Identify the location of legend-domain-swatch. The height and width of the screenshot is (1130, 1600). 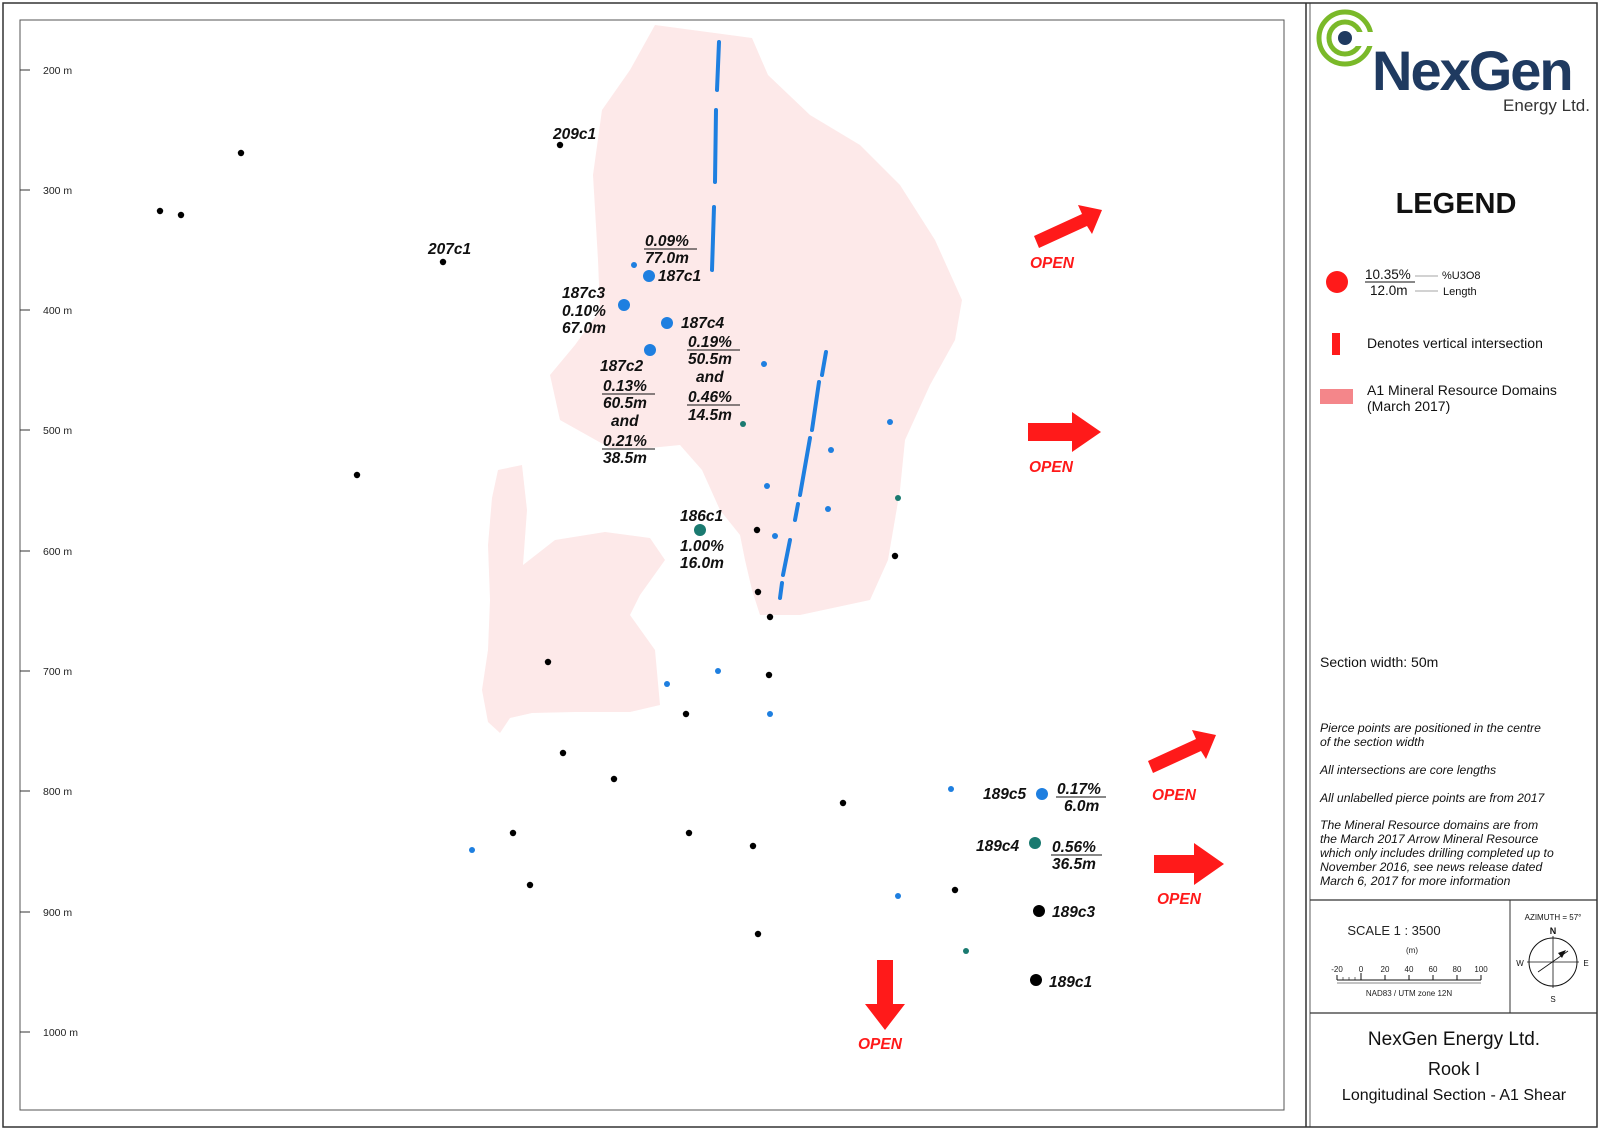
(1336, 396).